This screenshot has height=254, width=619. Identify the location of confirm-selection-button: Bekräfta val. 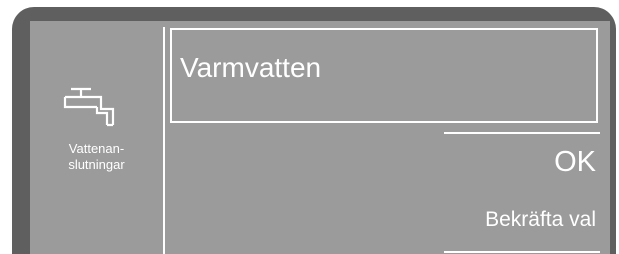
(540, 220).